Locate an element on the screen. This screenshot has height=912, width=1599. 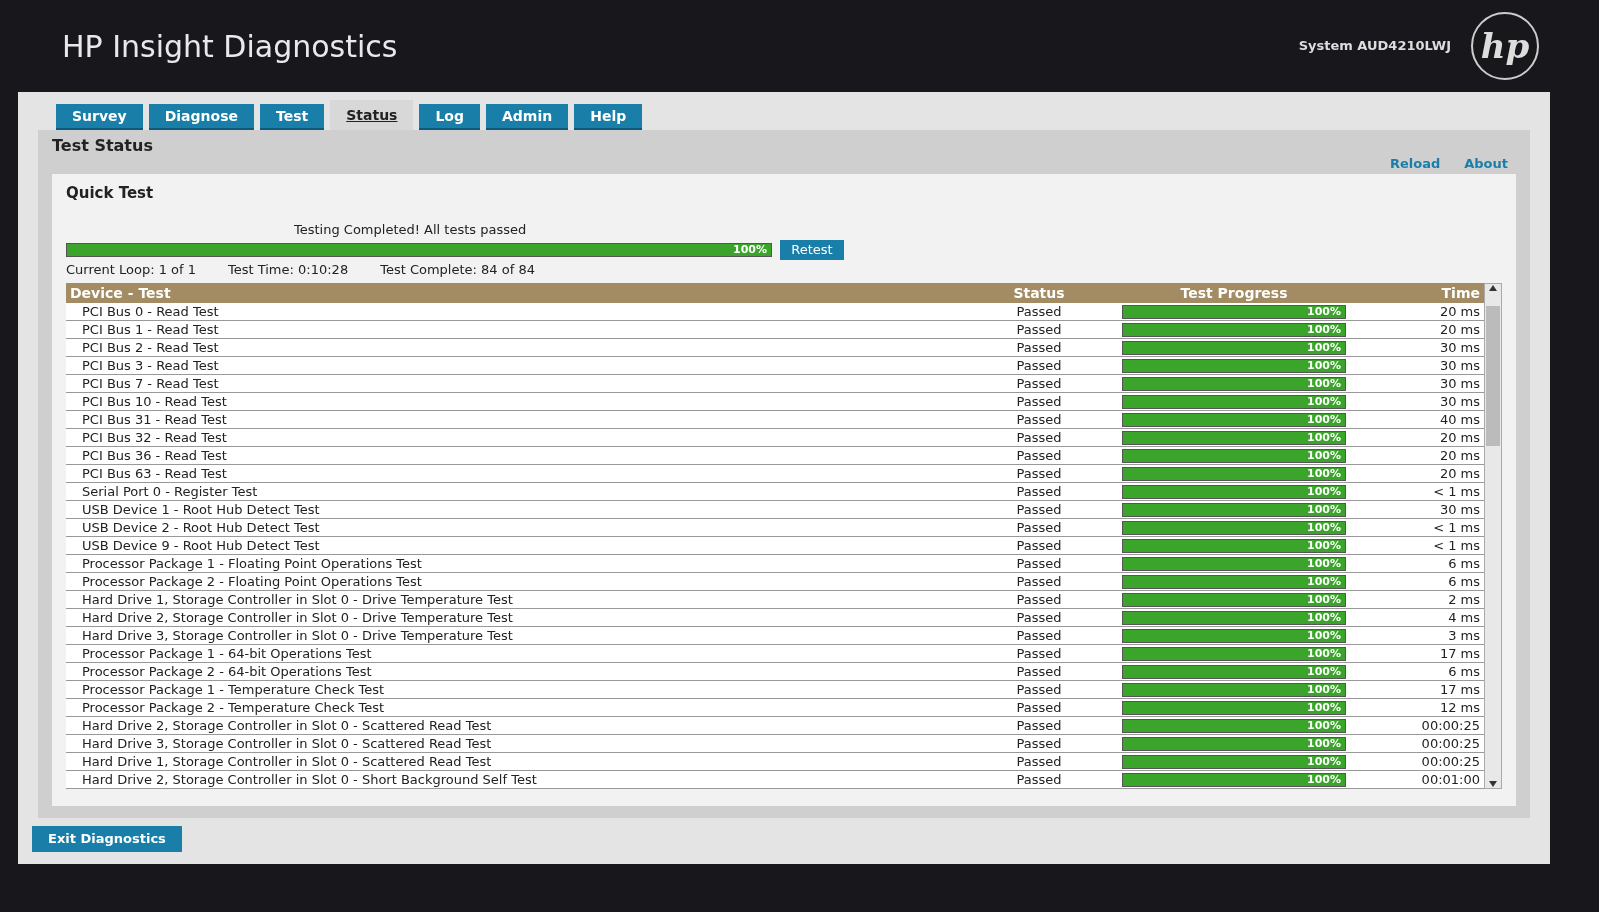
retest-button: Retest is located at coordinates (812, 249).